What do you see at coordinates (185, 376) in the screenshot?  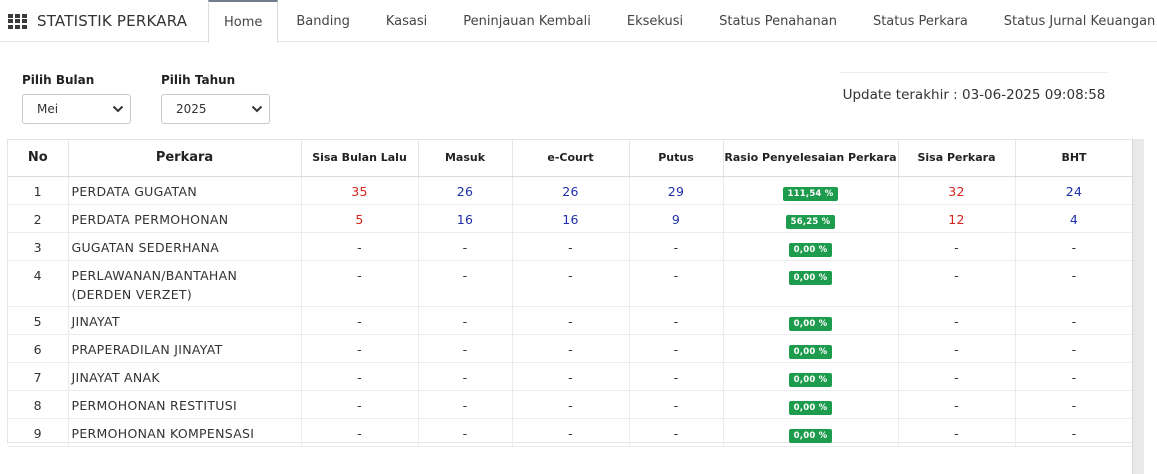 I see `cell-perkara: JINAYAT ANAK` at bounding box center [185, 376].